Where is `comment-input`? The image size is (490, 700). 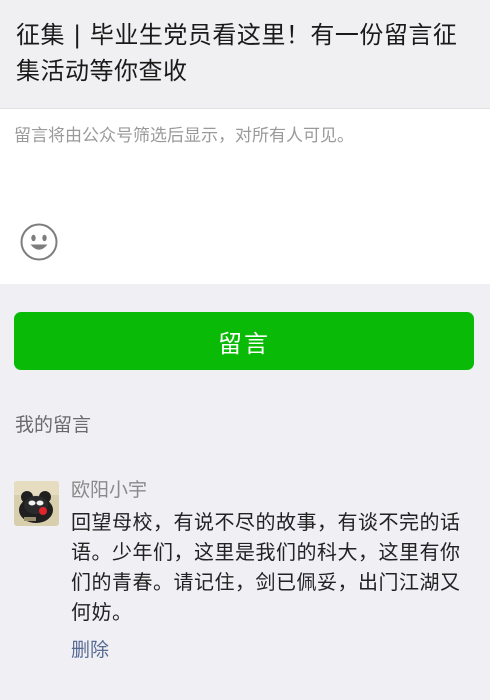 comment-input is located at coordinates (244, 166).